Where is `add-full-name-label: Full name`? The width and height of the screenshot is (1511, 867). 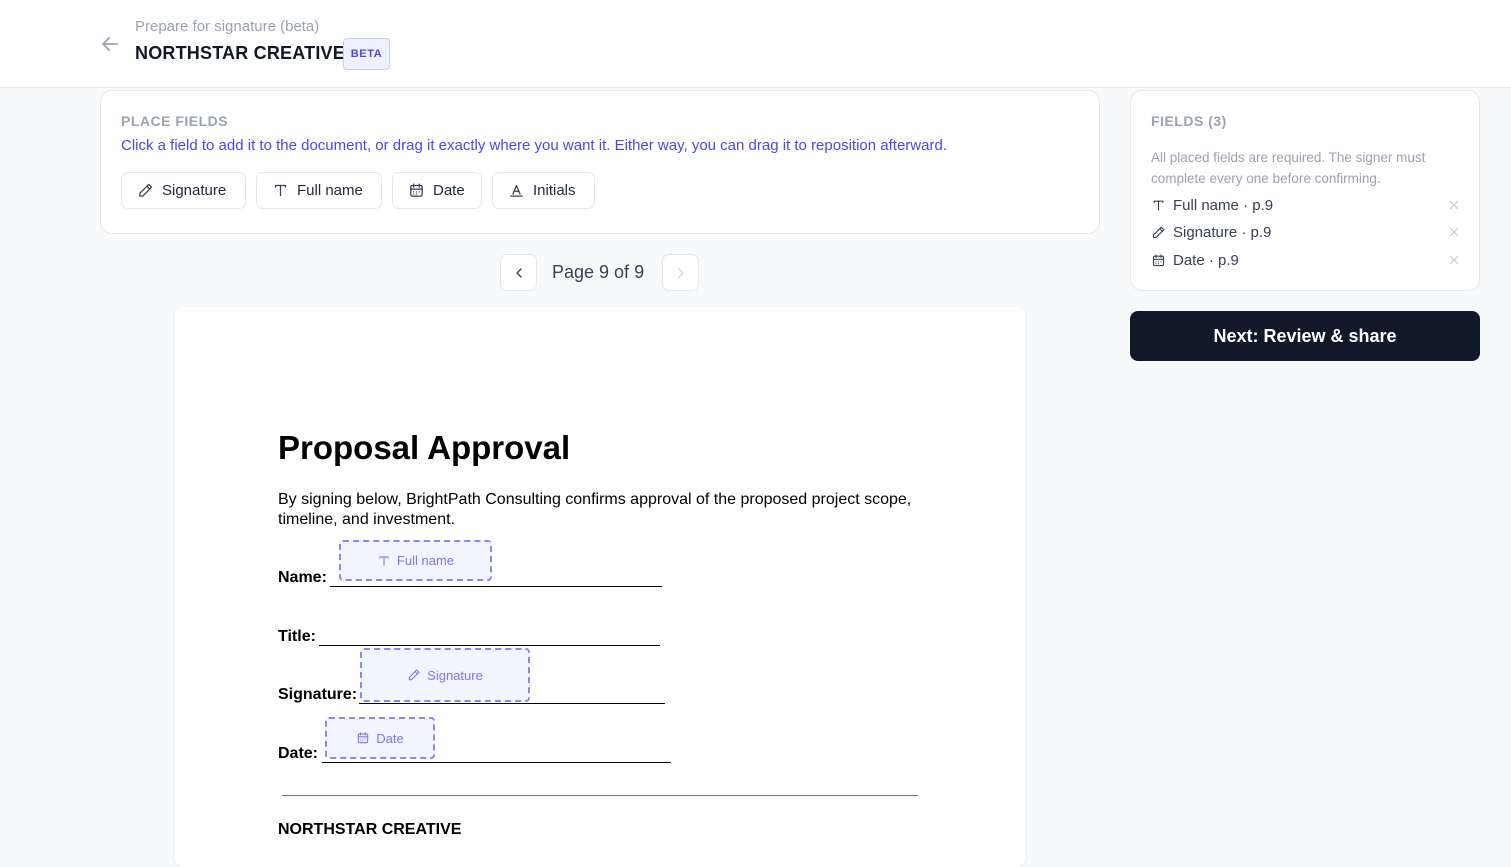
add-full-name-label: Full name is located at coordinates (330, 190).